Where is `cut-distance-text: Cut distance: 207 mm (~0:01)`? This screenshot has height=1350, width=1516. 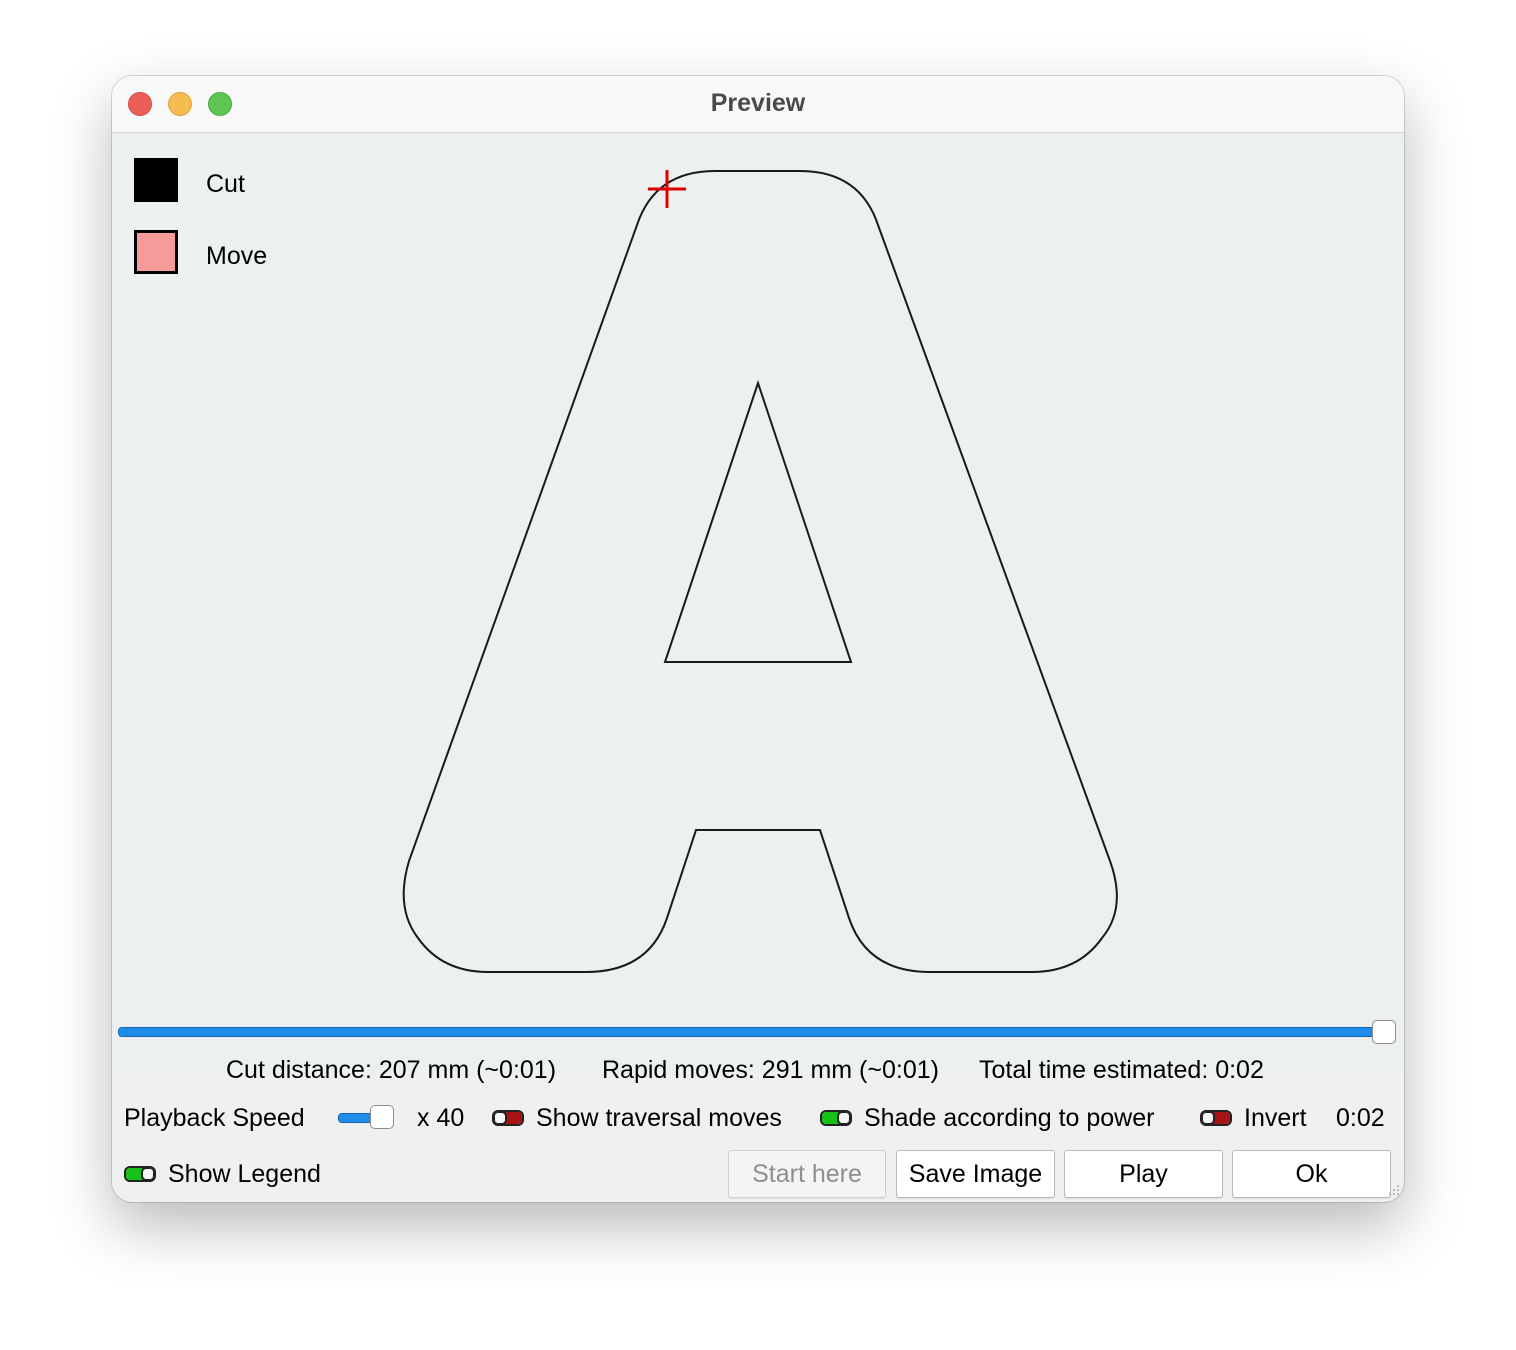 cut-distance-text: Cut distance: 207 mm (~0:01) is located at coordinates (391, 1070).